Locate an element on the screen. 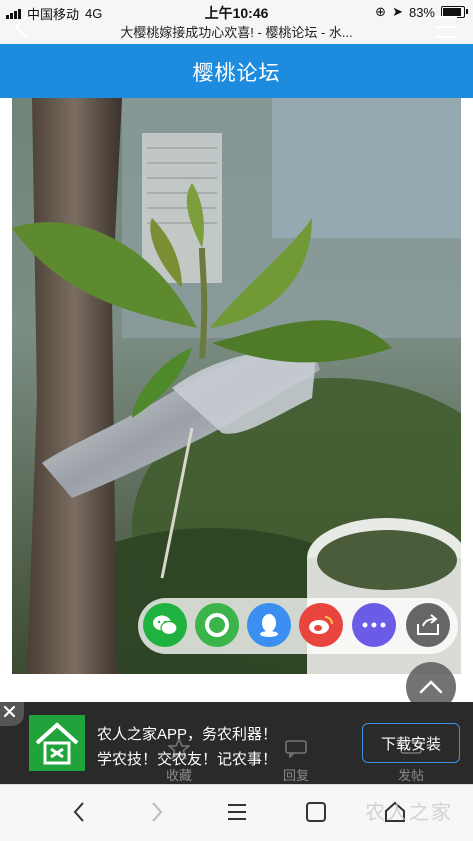  app-header: 樱桃论坛 is located at coordinates (236, 71).